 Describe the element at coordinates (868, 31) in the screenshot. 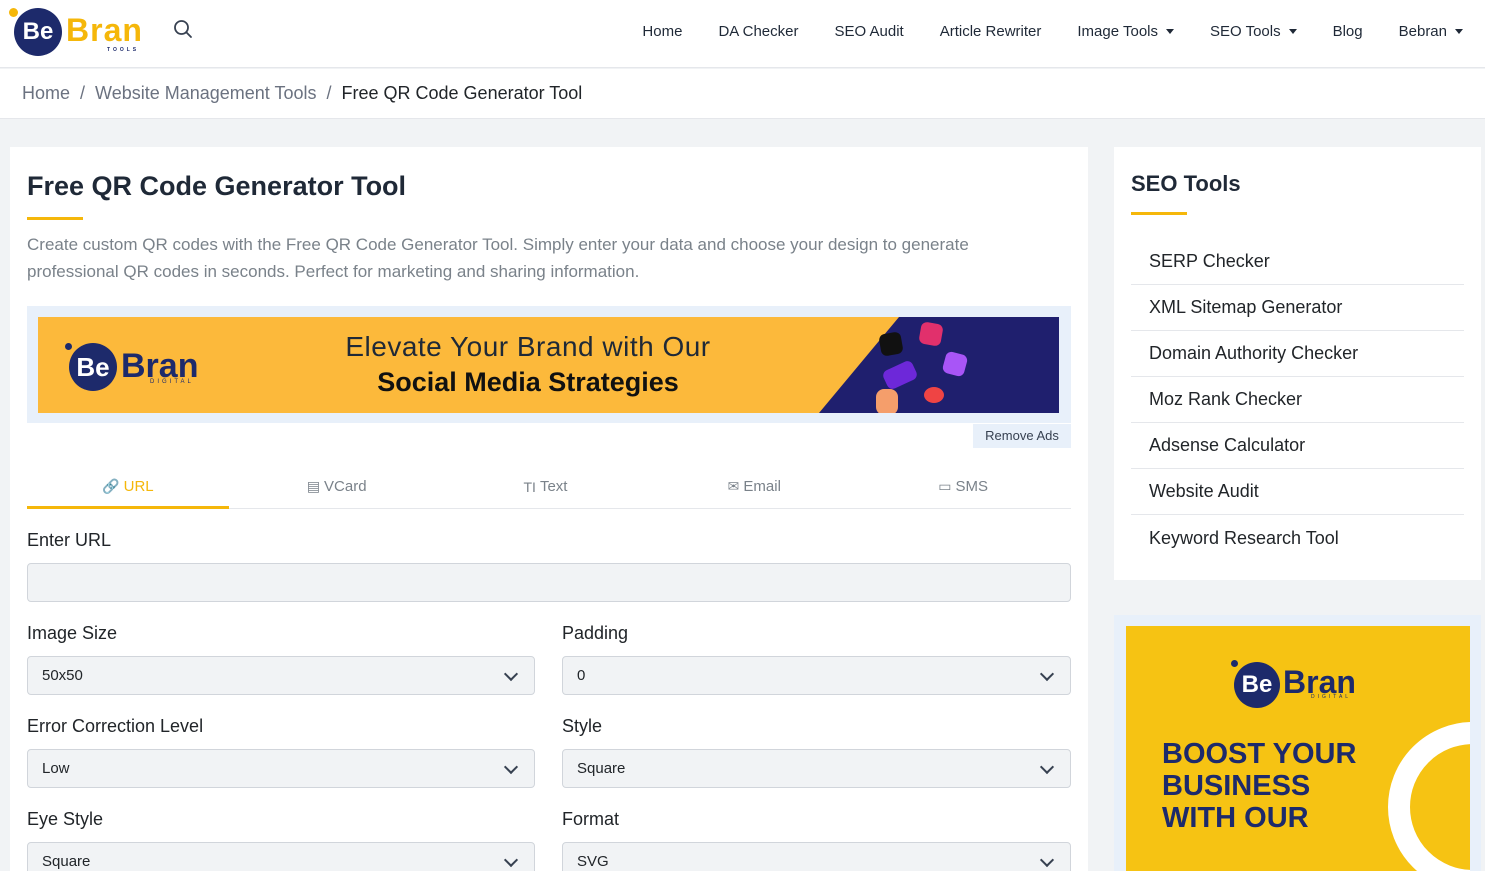

I see `nav-seo-audit: SEO Audit` at that location.